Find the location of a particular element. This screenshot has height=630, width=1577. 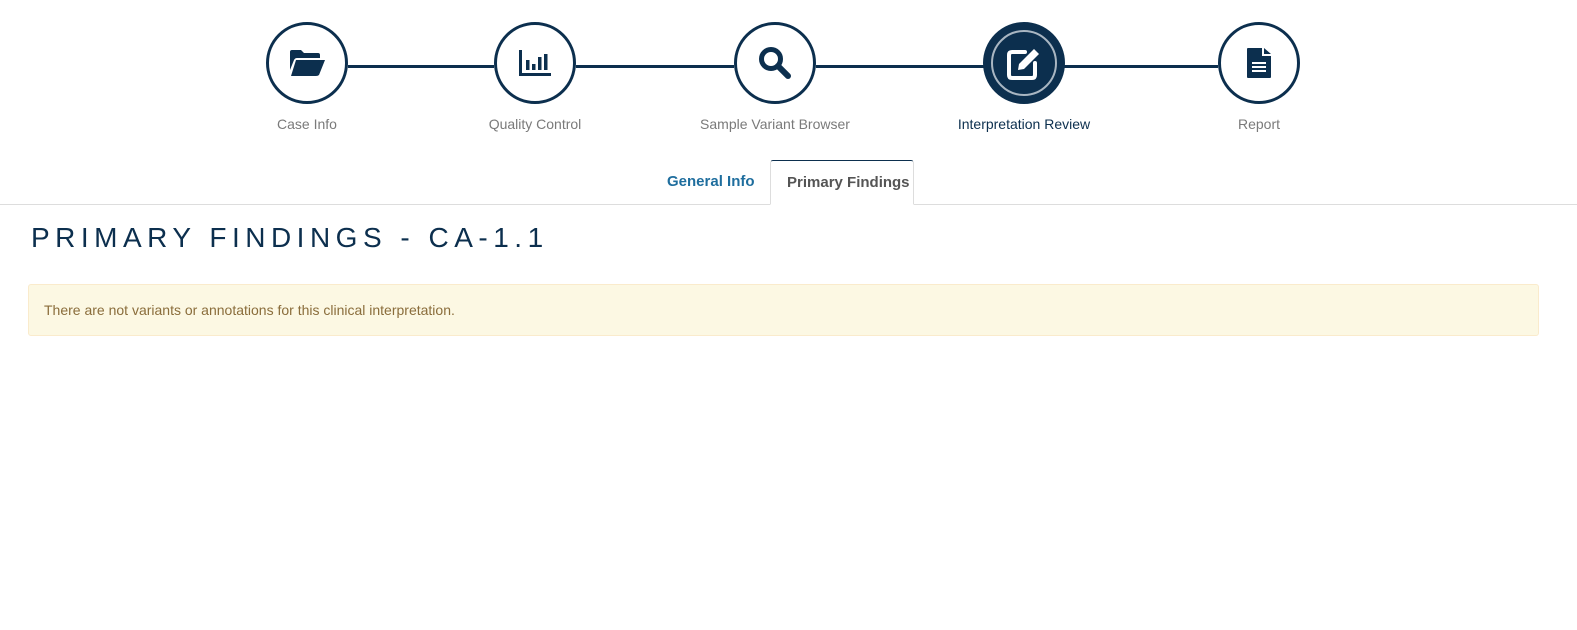

step-label: Interpretation Review is located at coordinates (1024, 124).